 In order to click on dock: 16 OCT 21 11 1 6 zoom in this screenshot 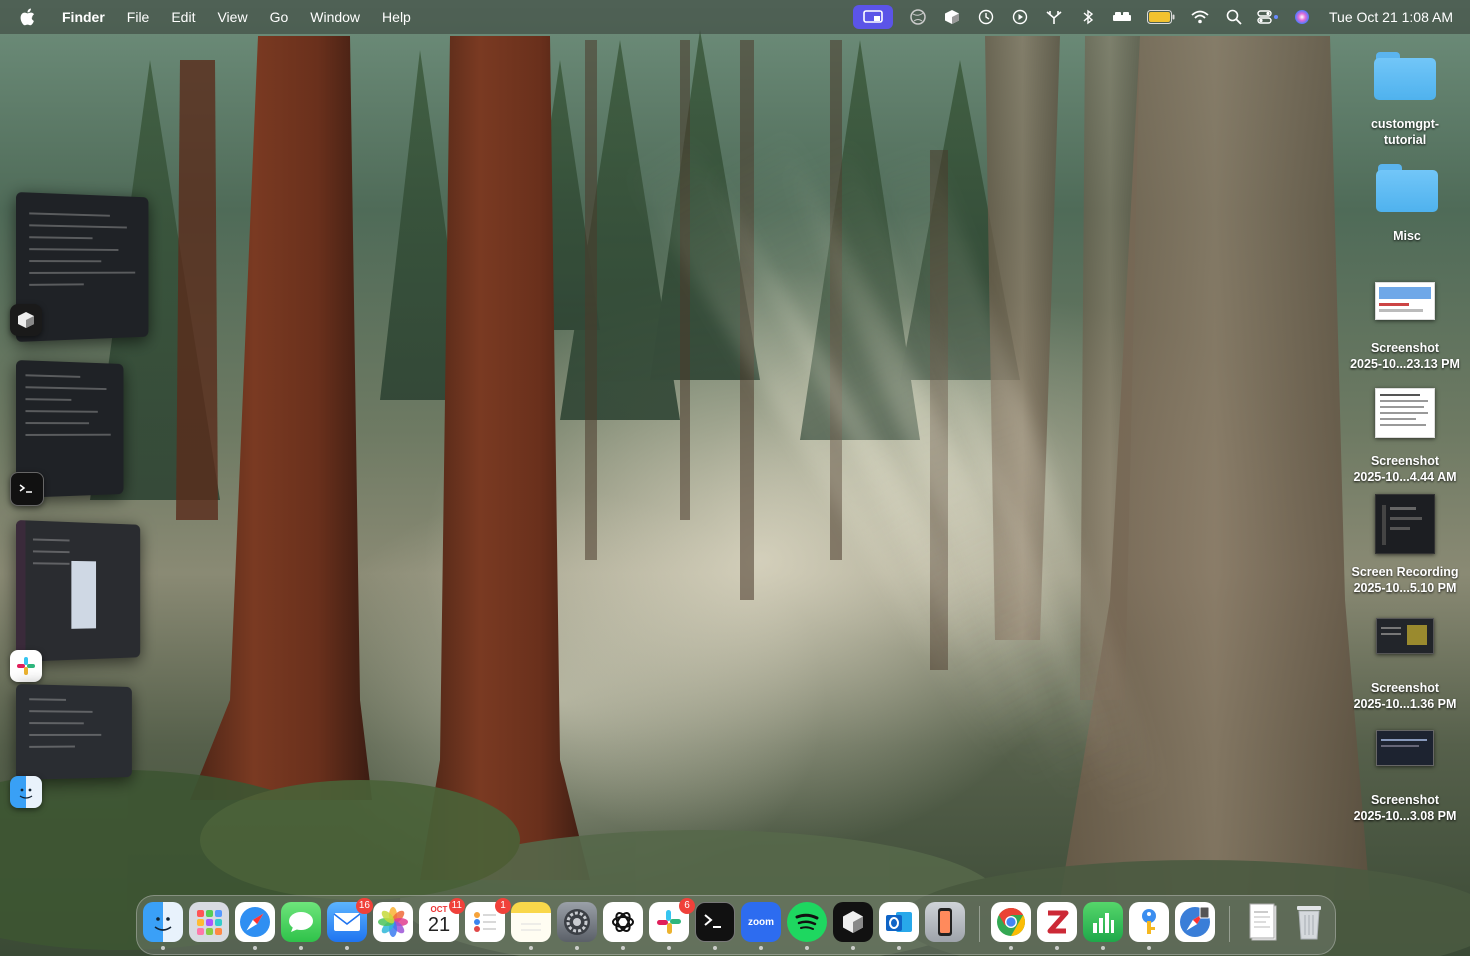, I will do `click(736, 925)`.